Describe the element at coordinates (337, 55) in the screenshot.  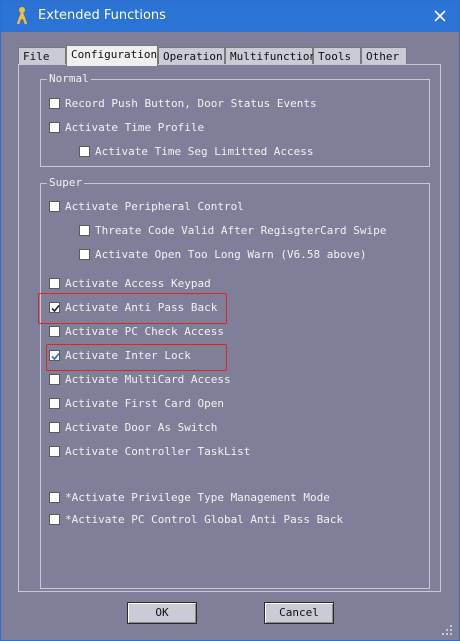
I see `tab-tools: Tools` at that location.